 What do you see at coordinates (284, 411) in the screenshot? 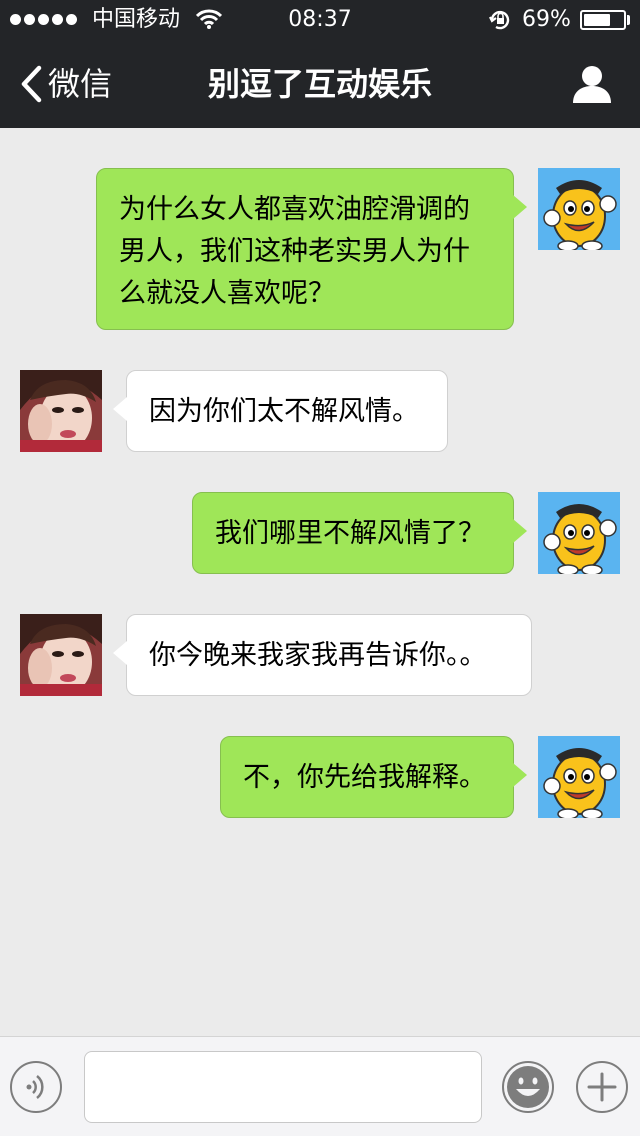
I see `message-text: 因为你们太不解风情。` at bounding box center [284, 411].